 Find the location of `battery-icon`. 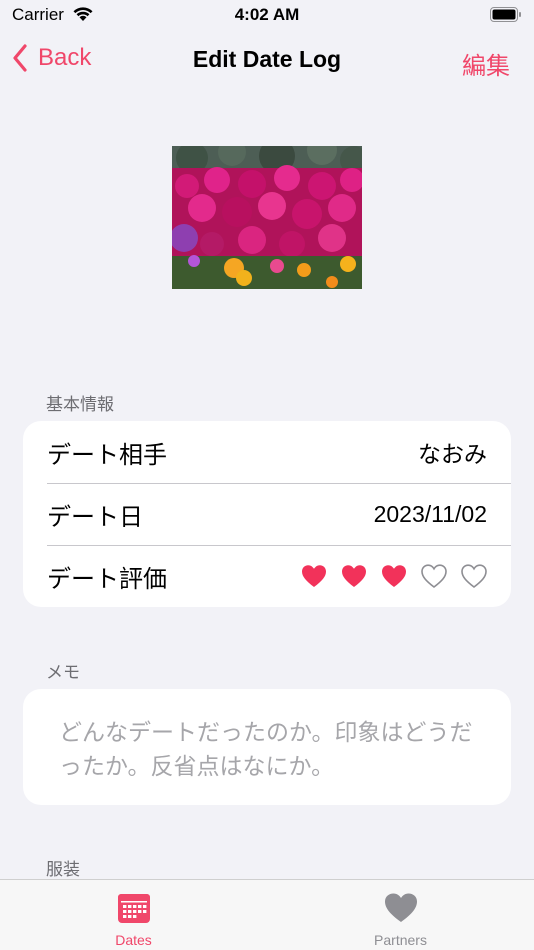

battery-icon is located at coordinates (505, 14).